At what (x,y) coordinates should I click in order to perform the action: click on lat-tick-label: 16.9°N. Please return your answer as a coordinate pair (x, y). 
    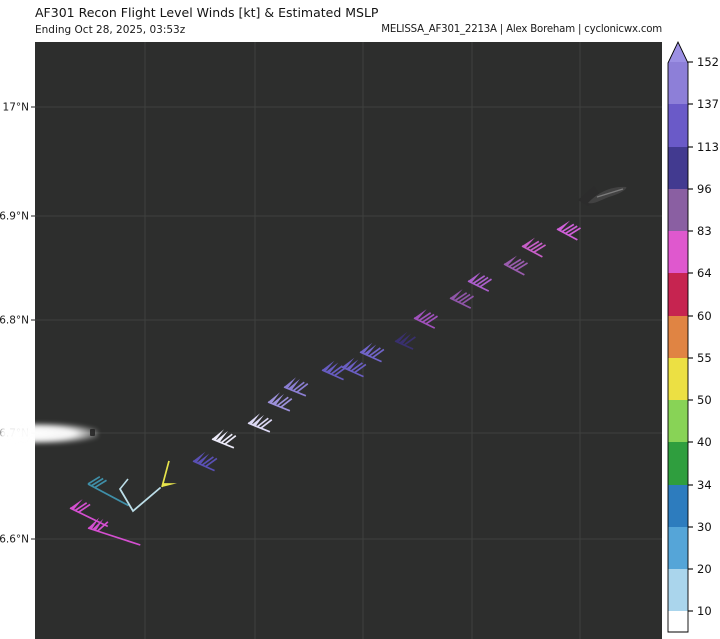
    Looking at the image, I should click on (14, 217).